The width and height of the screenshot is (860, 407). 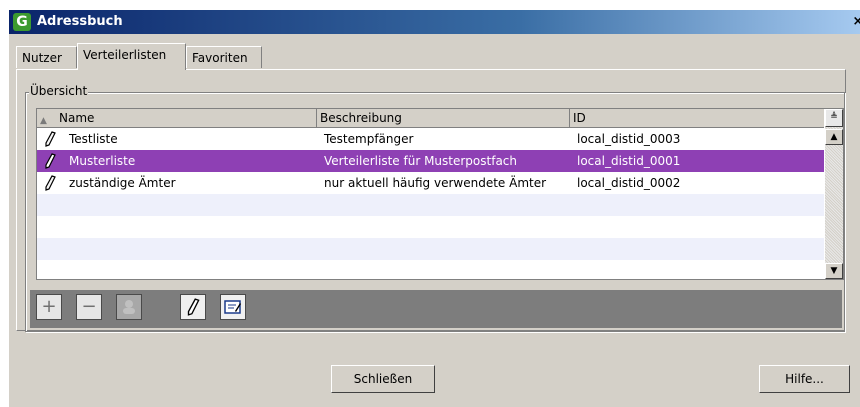 I want to click on scroll-up-button: ▲, so click(x=834, y=137).